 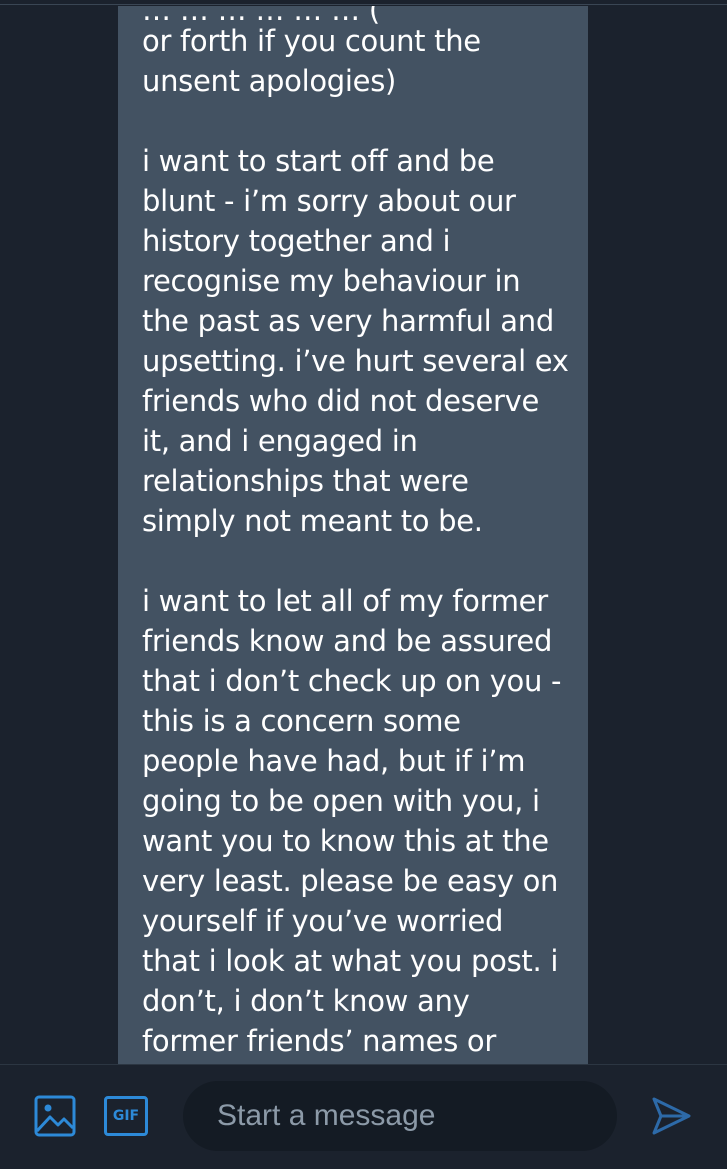 What do you see at coordinates (318, 161) in the screenshot?
I see `message-line: i want to start off and be` at bounding box center [318, 161].